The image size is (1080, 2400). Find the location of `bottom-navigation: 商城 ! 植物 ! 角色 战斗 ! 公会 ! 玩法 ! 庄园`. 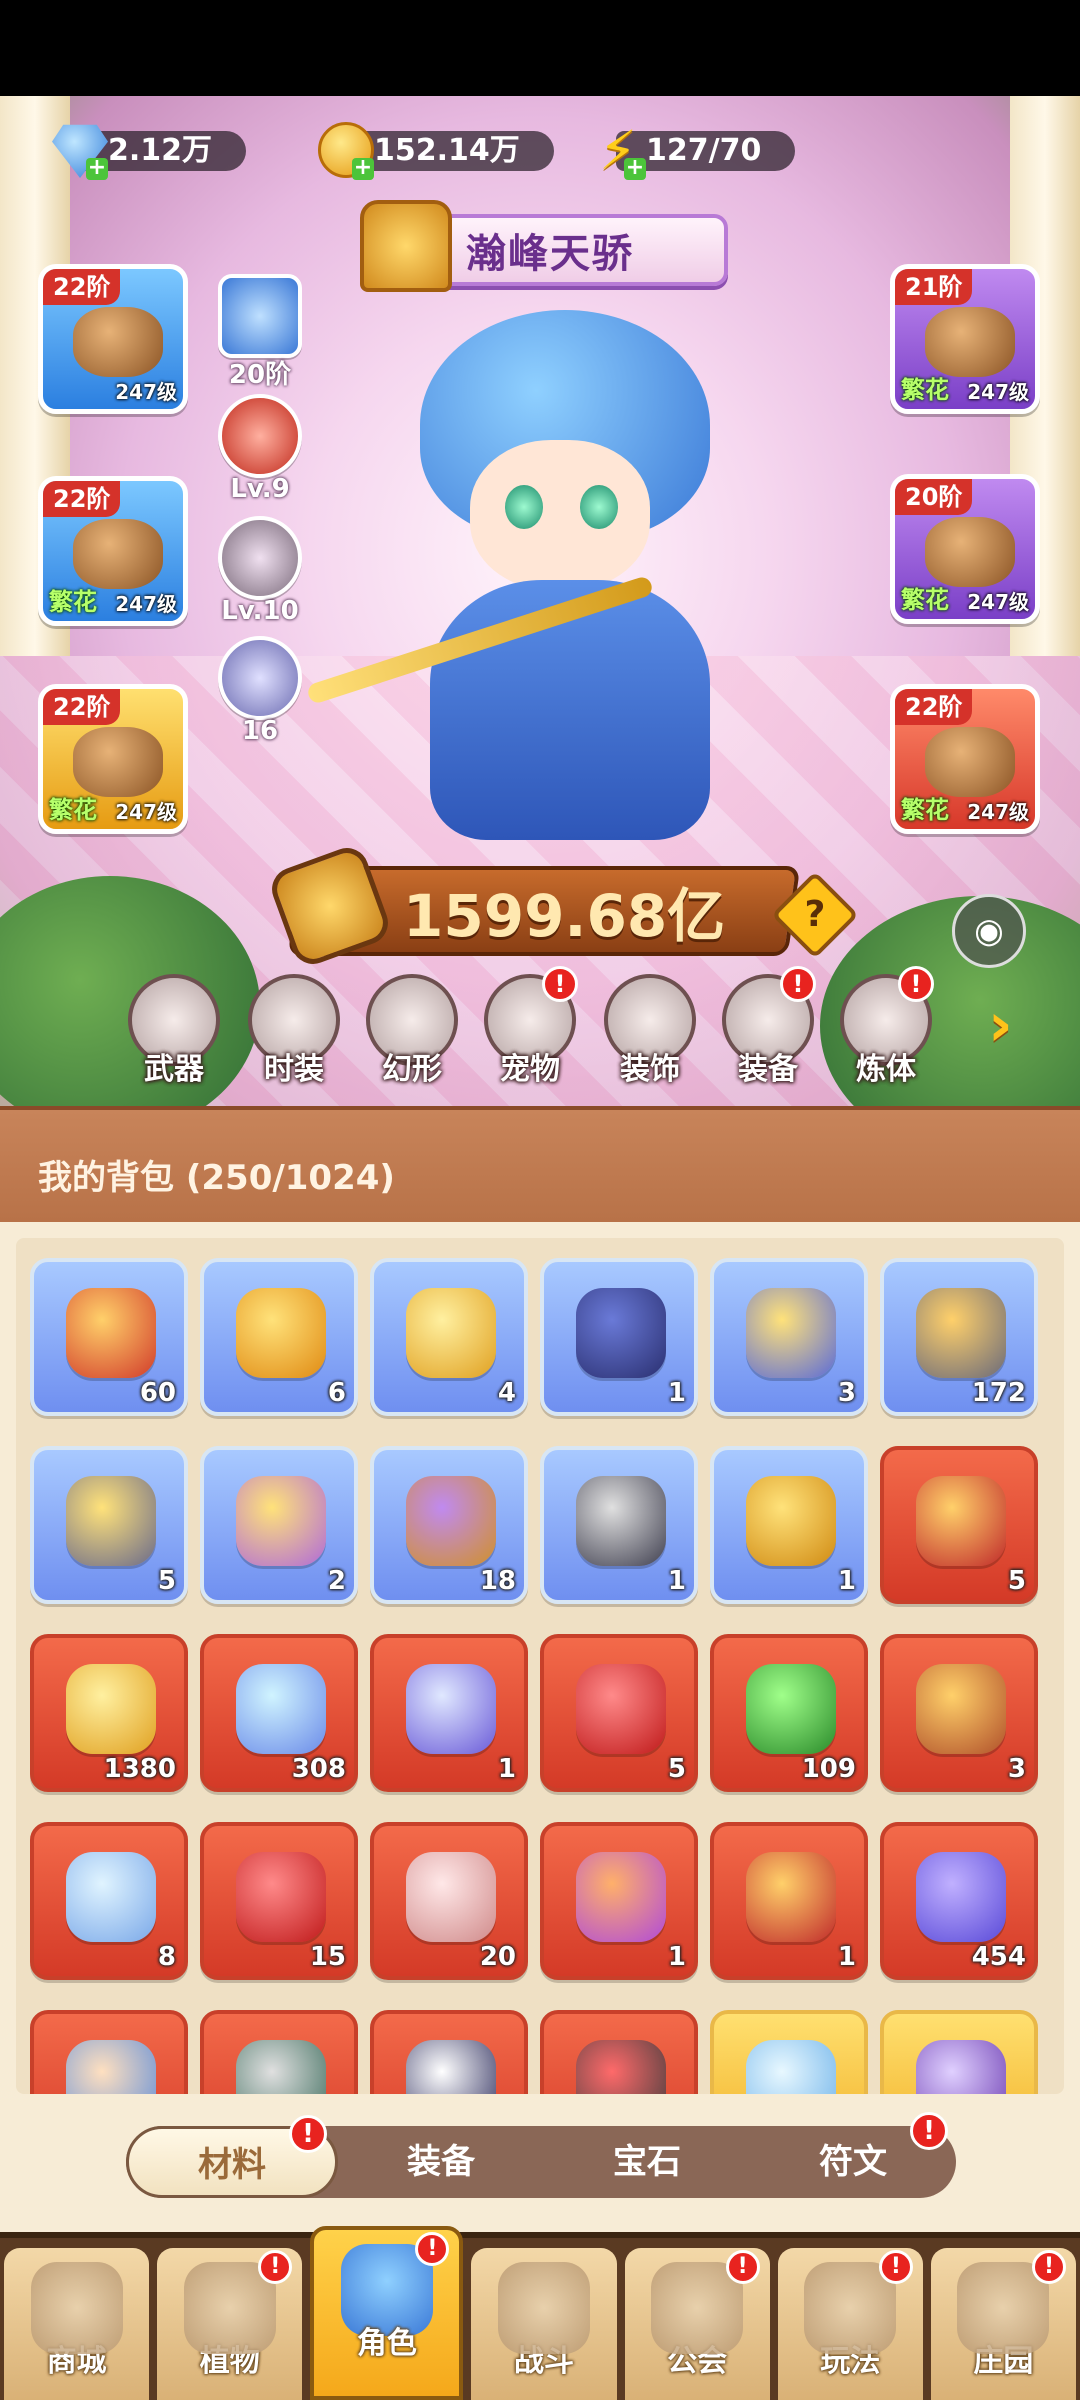

bottom-navigation: 商城 ! 植物 ! 角色 战斗 ! 公会 ! 玩法 ! 庄园 is located at coordinates (540, 2313).